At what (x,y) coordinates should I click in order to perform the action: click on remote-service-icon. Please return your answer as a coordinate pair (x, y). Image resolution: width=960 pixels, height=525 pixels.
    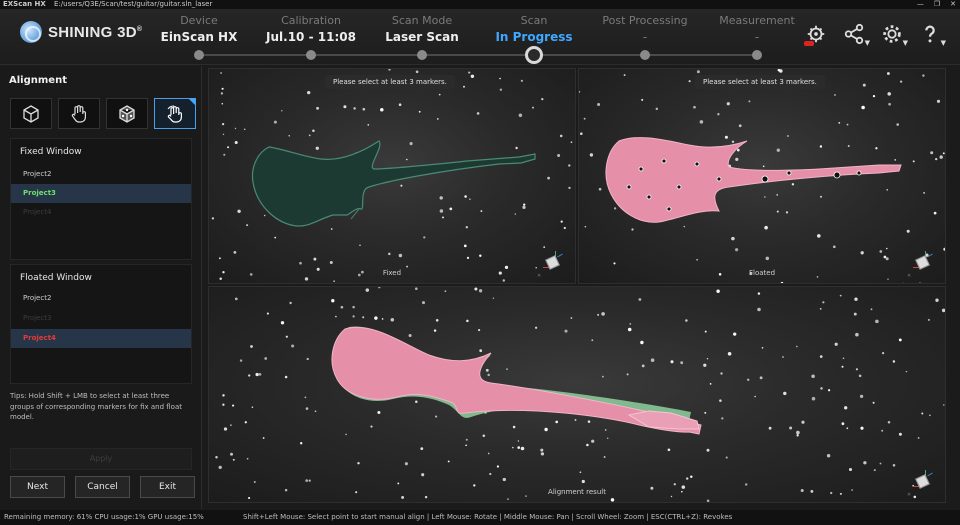
    Looking at the image, I should click on (816, 35).